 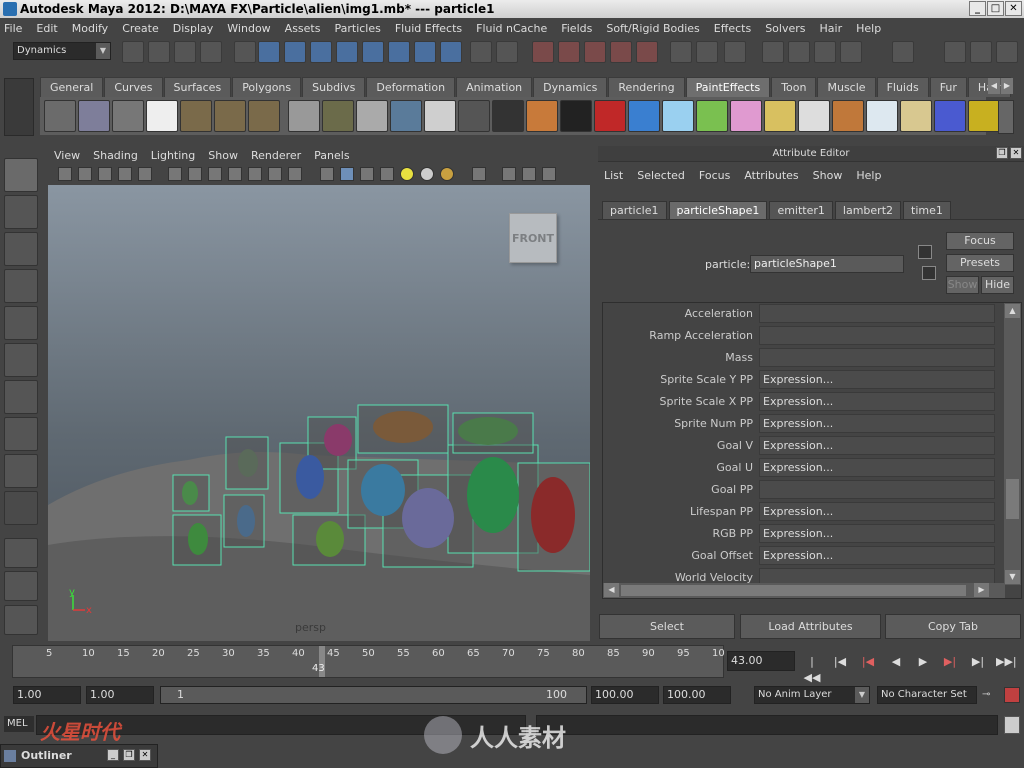 What do you see at coordinates (678, 116) in the screenshot?
I see `bubbles-brush-icon` at bounding box center [678, 116].